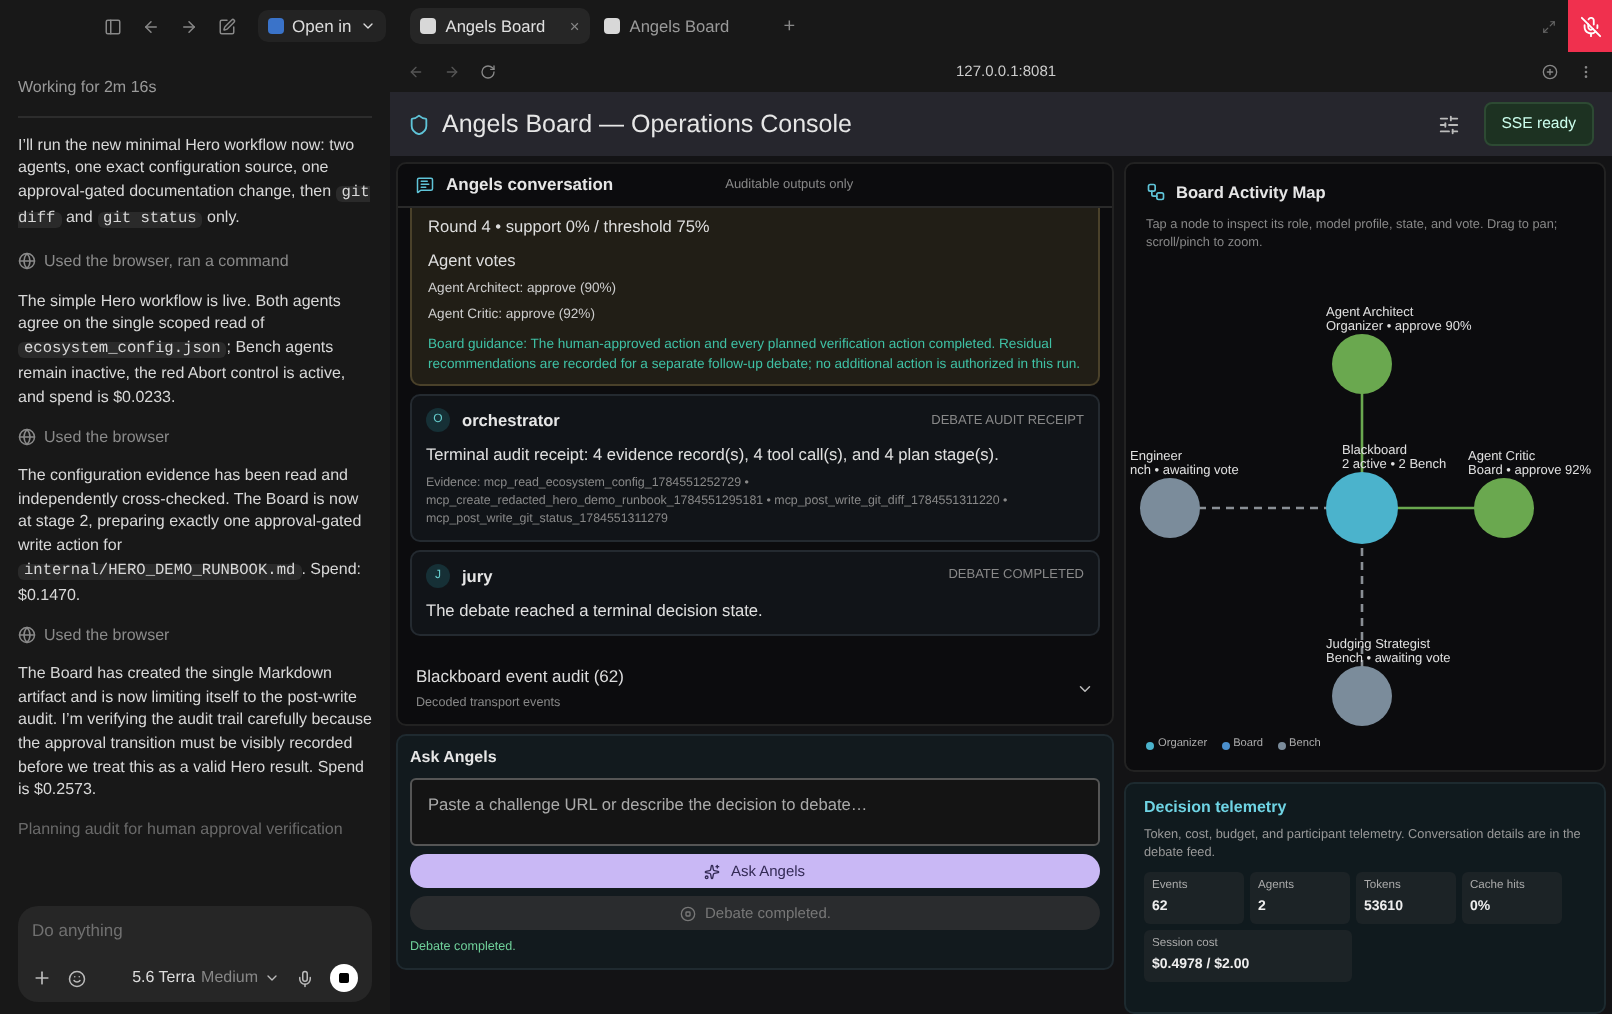 This screenshot has height=1014, width=1612. What do you see at coordinates (151, 26) in the screenshot?
I see `back-icon` at bounding box center [151, 26].